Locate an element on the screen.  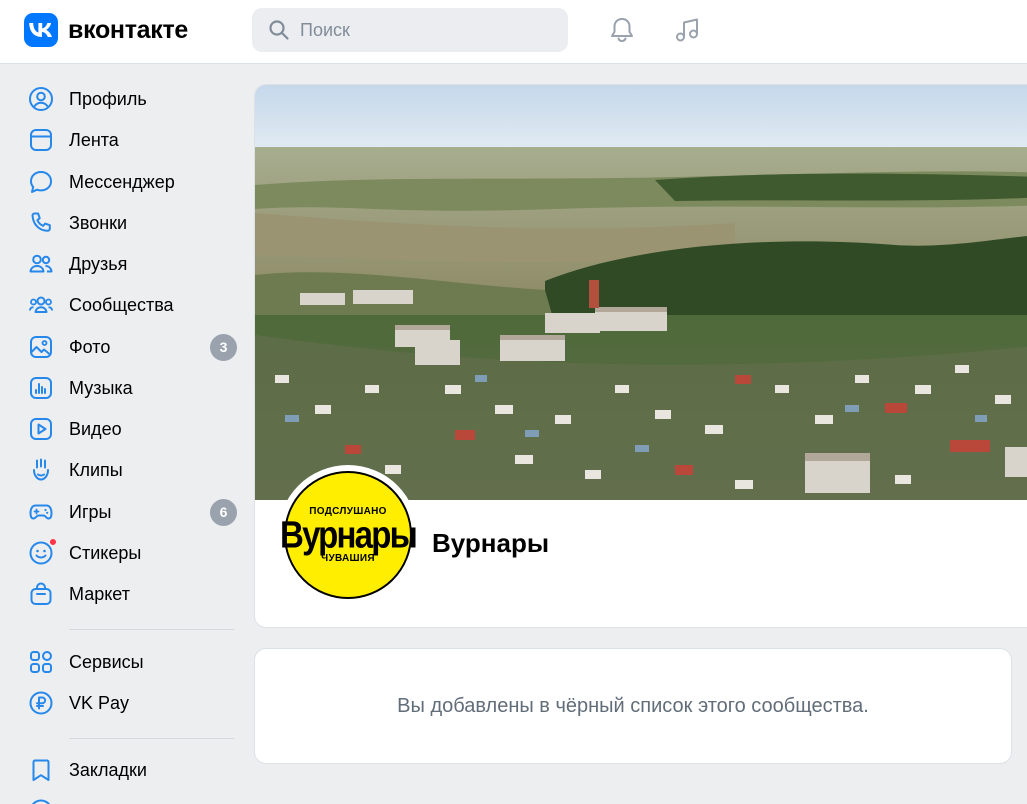
music-note-icon is located at coordinates (687, 30).